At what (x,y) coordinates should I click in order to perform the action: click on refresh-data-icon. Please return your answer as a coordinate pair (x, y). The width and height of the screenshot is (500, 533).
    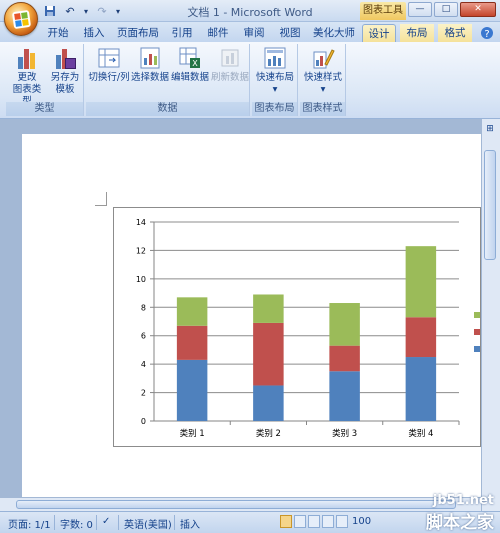
    Looking at the image, I should click on (230, 58).